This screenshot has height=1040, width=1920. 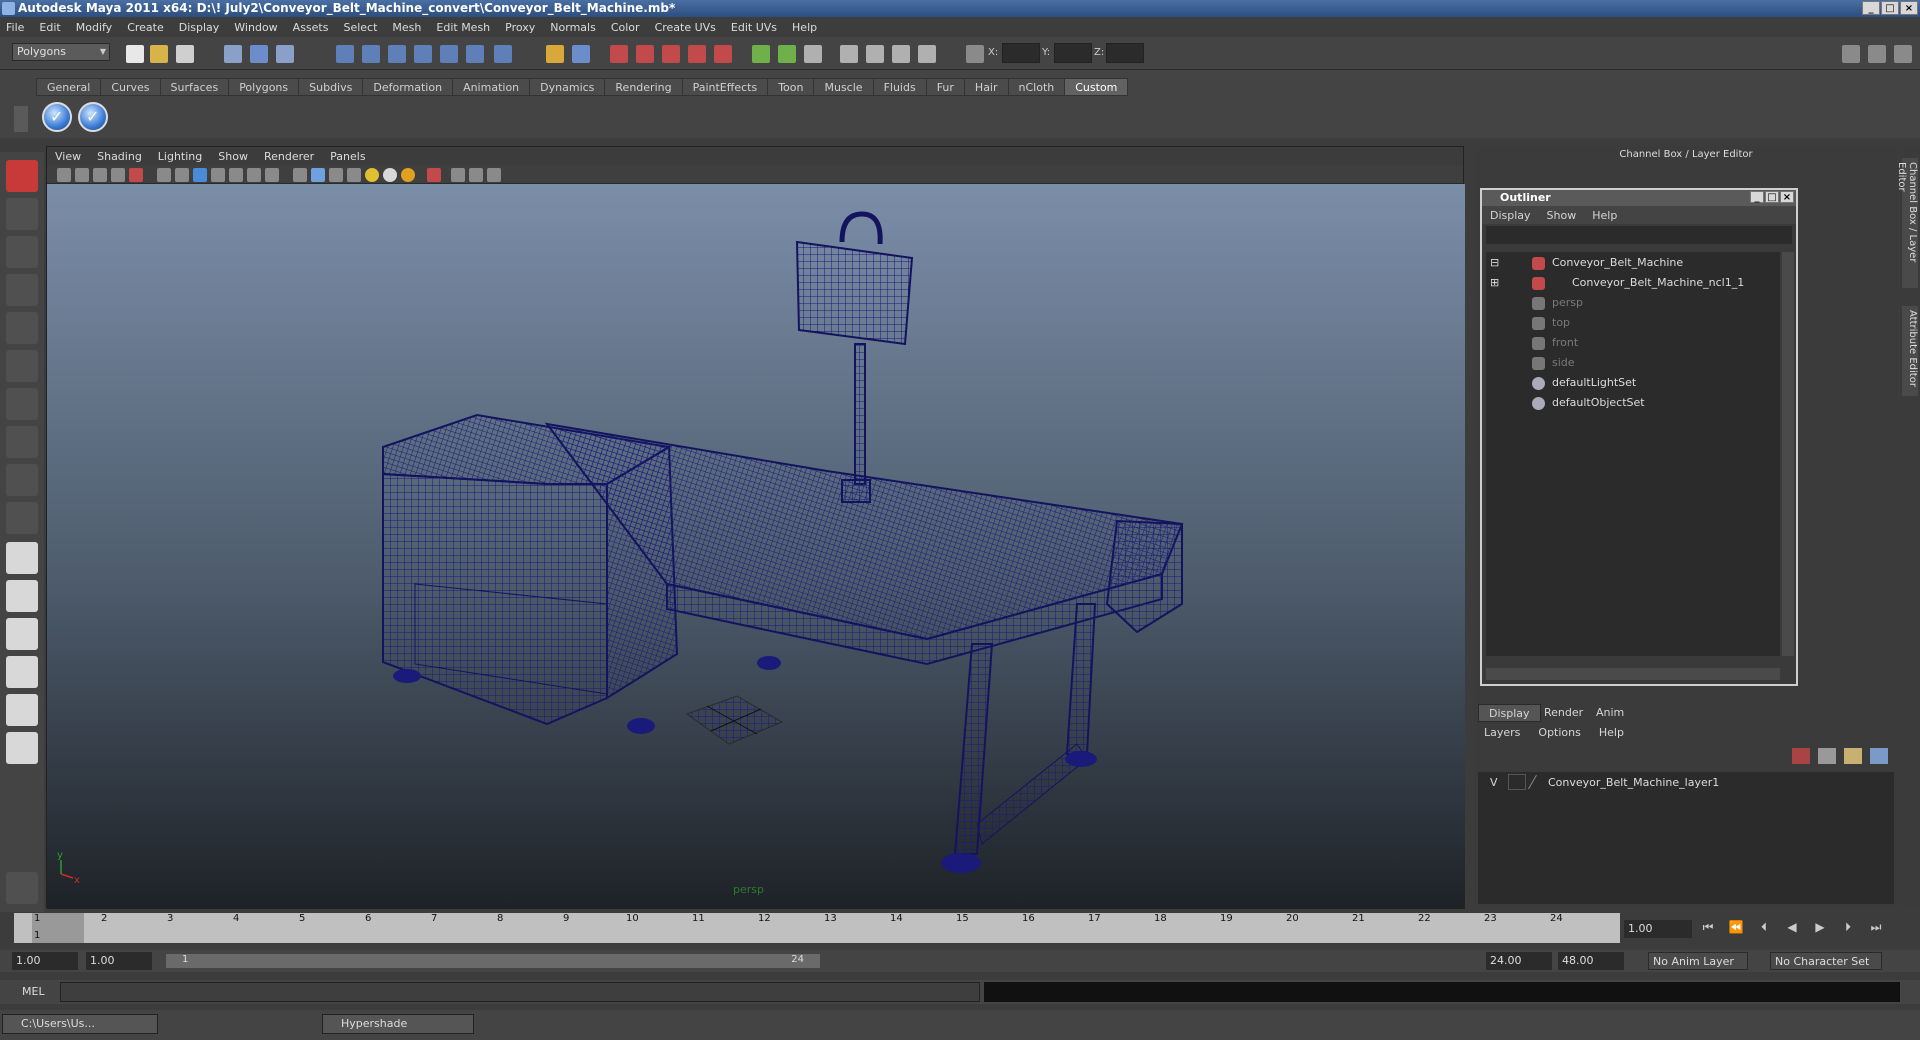 What do you see at coordinates (503, 54) in the screenshot?
I see `help-icon` at bounding box center [503, 54].